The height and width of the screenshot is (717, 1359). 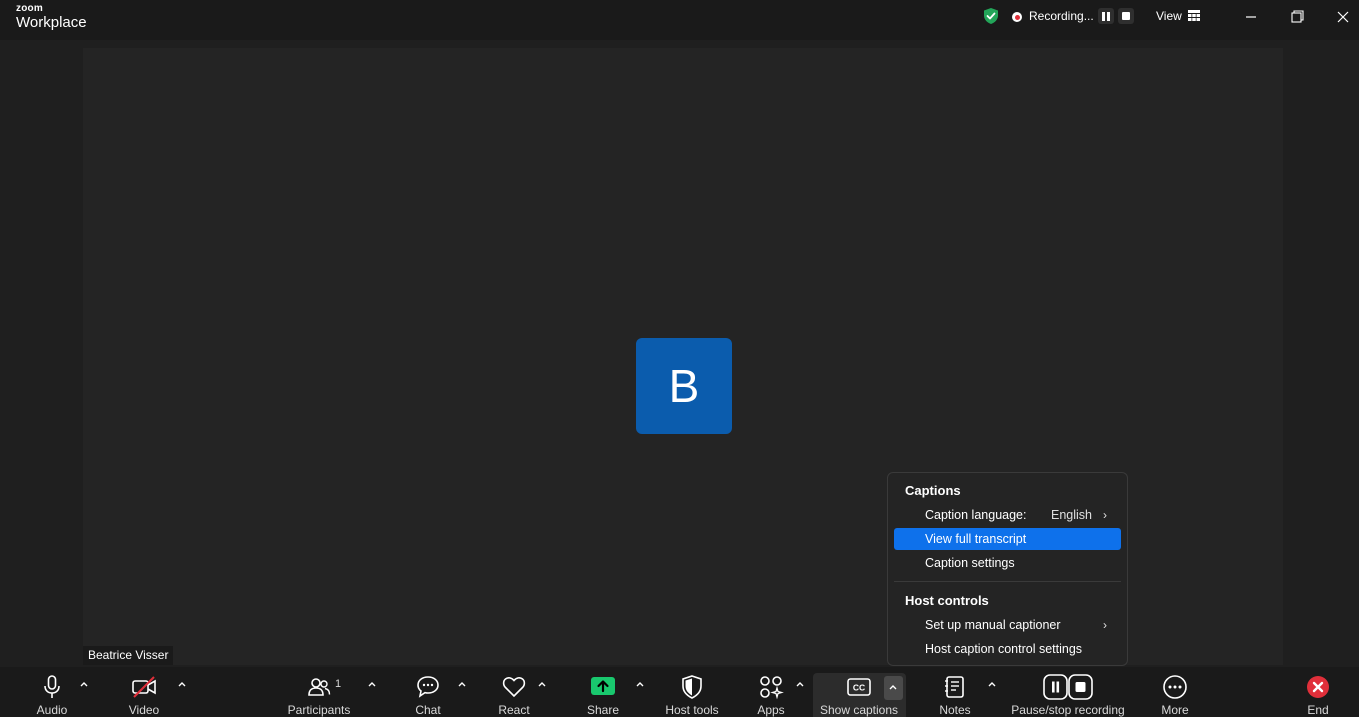 What do you see at coordinates (514, 687) in the screenshot?
I see `heart-icon` at bounding box center [514, 687].